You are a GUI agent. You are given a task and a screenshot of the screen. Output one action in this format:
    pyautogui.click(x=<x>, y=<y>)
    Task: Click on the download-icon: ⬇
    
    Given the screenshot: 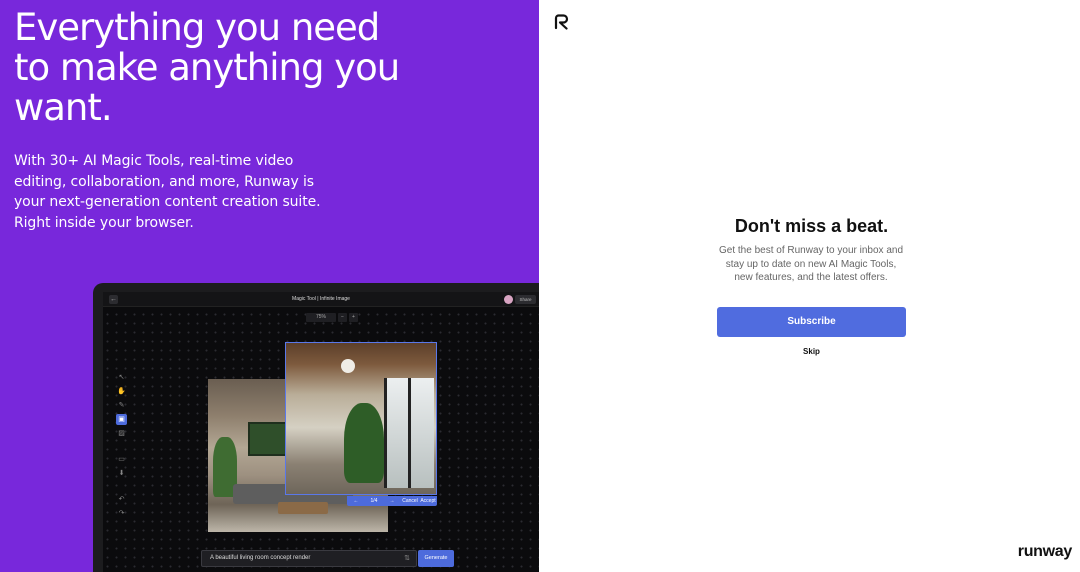 What is the action you would take?
    pyautogui.click(x=121, y=473)
    